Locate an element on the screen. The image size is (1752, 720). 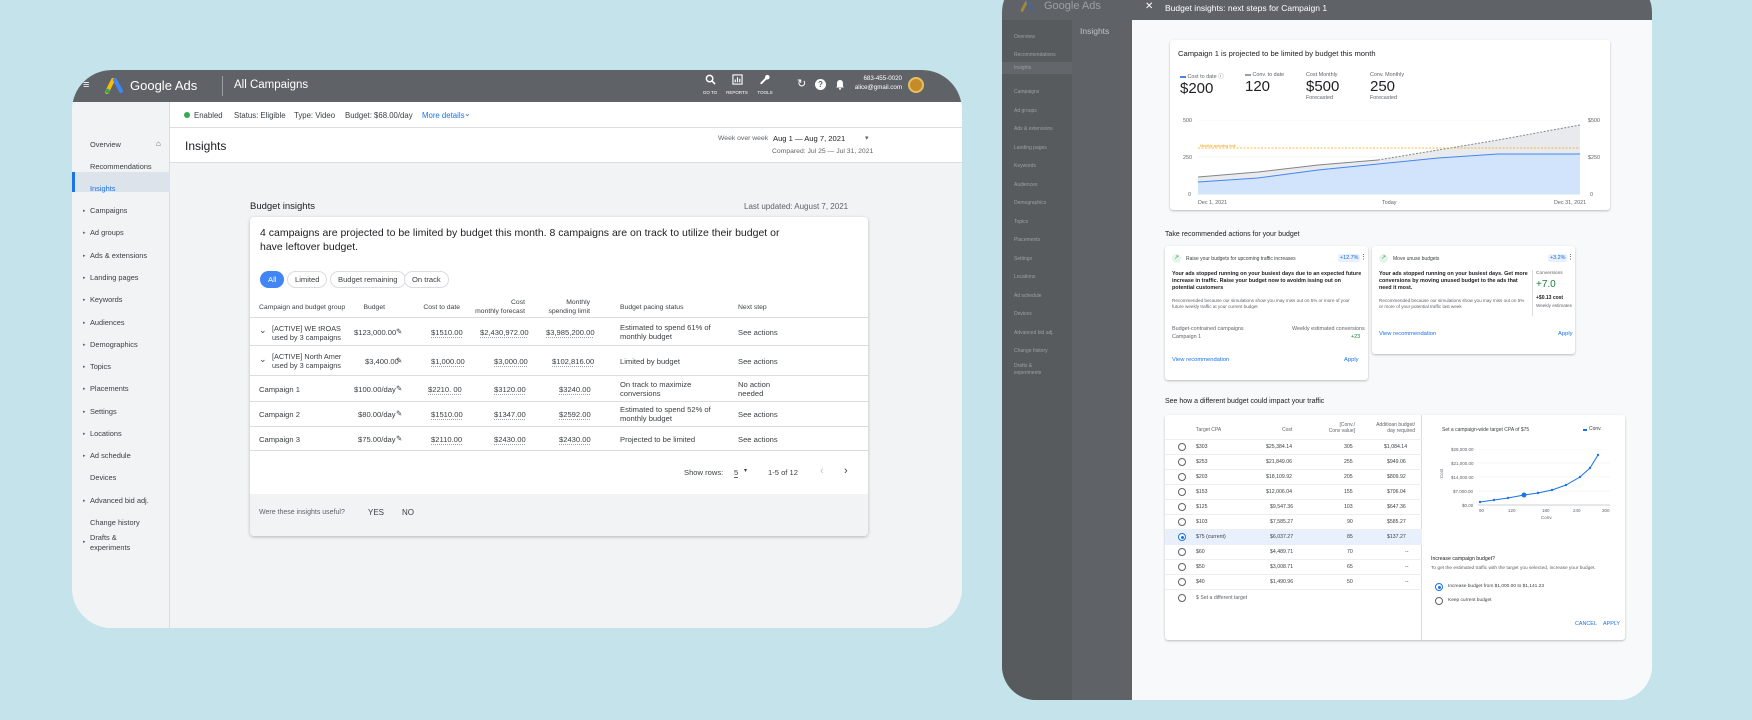
simulator-row: $153 $12,006.04 155 $706.04 is located at coordinates (1293, 491).